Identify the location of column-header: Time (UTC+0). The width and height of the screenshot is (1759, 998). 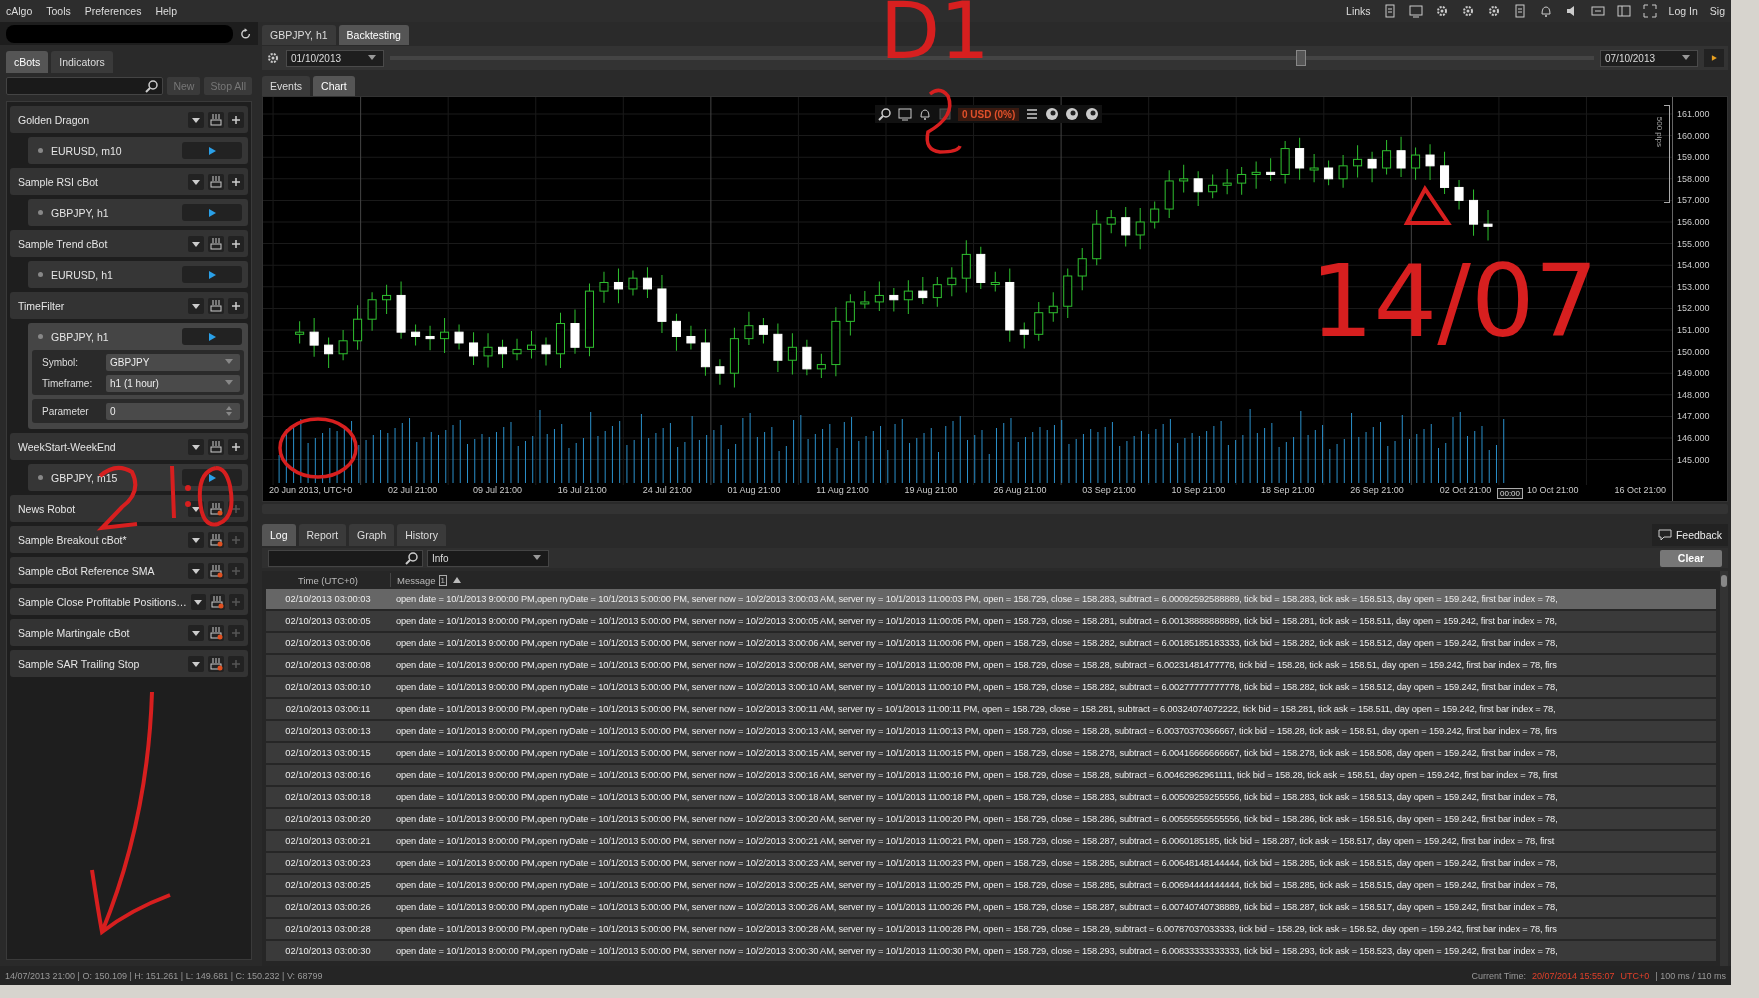
(328, 580).